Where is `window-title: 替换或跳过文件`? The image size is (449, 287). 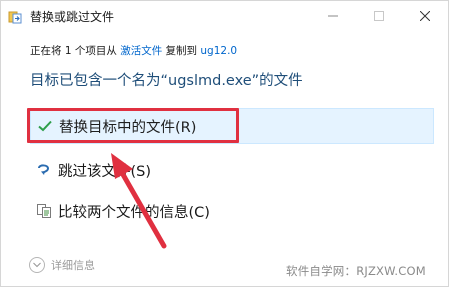
window-title: 替换或跳过文件 is located at coordinates (72, 17).